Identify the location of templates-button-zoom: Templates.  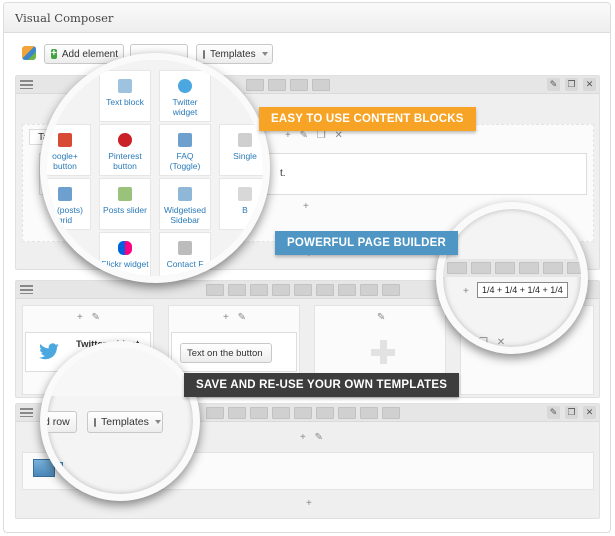
(125, 422).